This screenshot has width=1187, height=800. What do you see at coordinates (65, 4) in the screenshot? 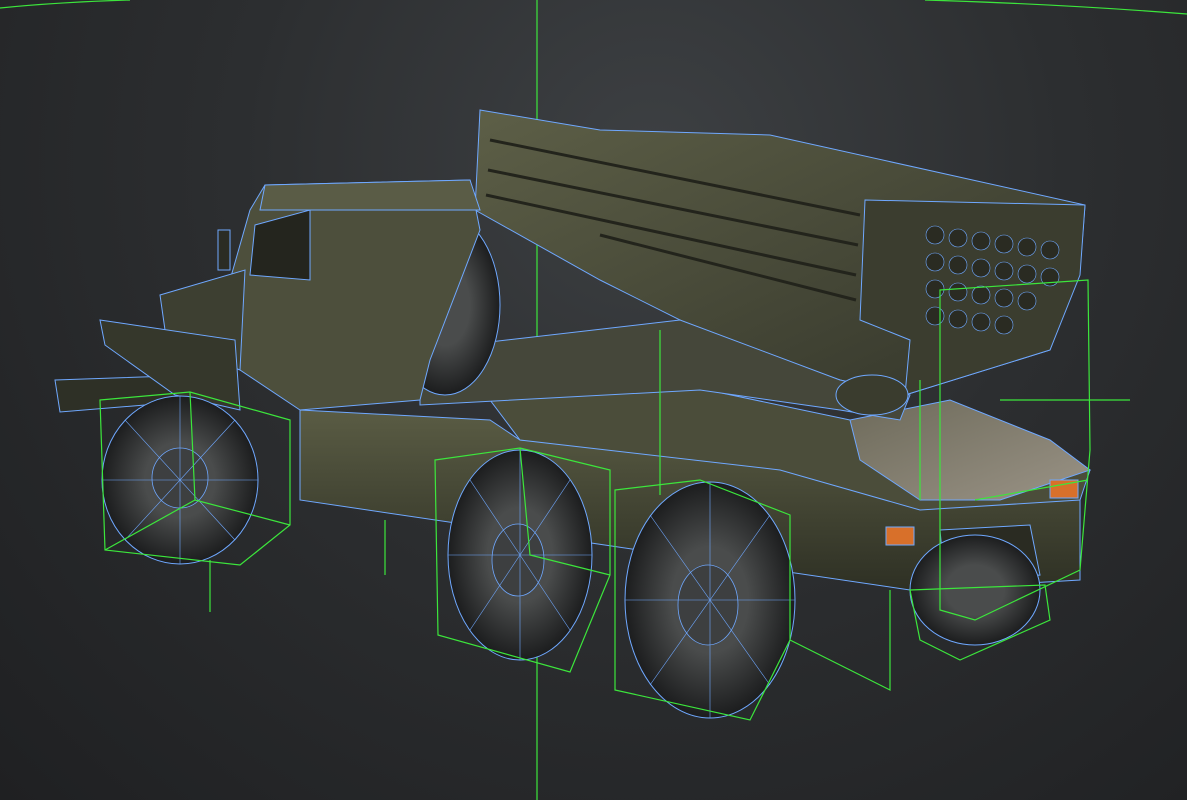
I see `grid-arc-left` at bounding box center [65, 4].